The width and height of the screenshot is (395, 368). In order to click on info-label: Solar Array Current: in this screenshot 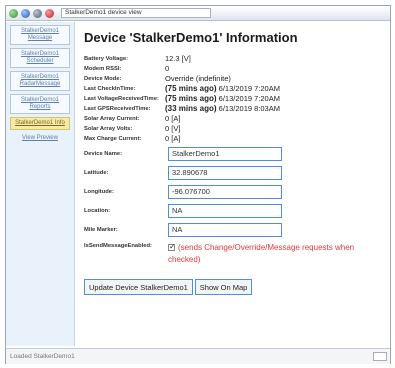, I will do `click(112, 119)`.